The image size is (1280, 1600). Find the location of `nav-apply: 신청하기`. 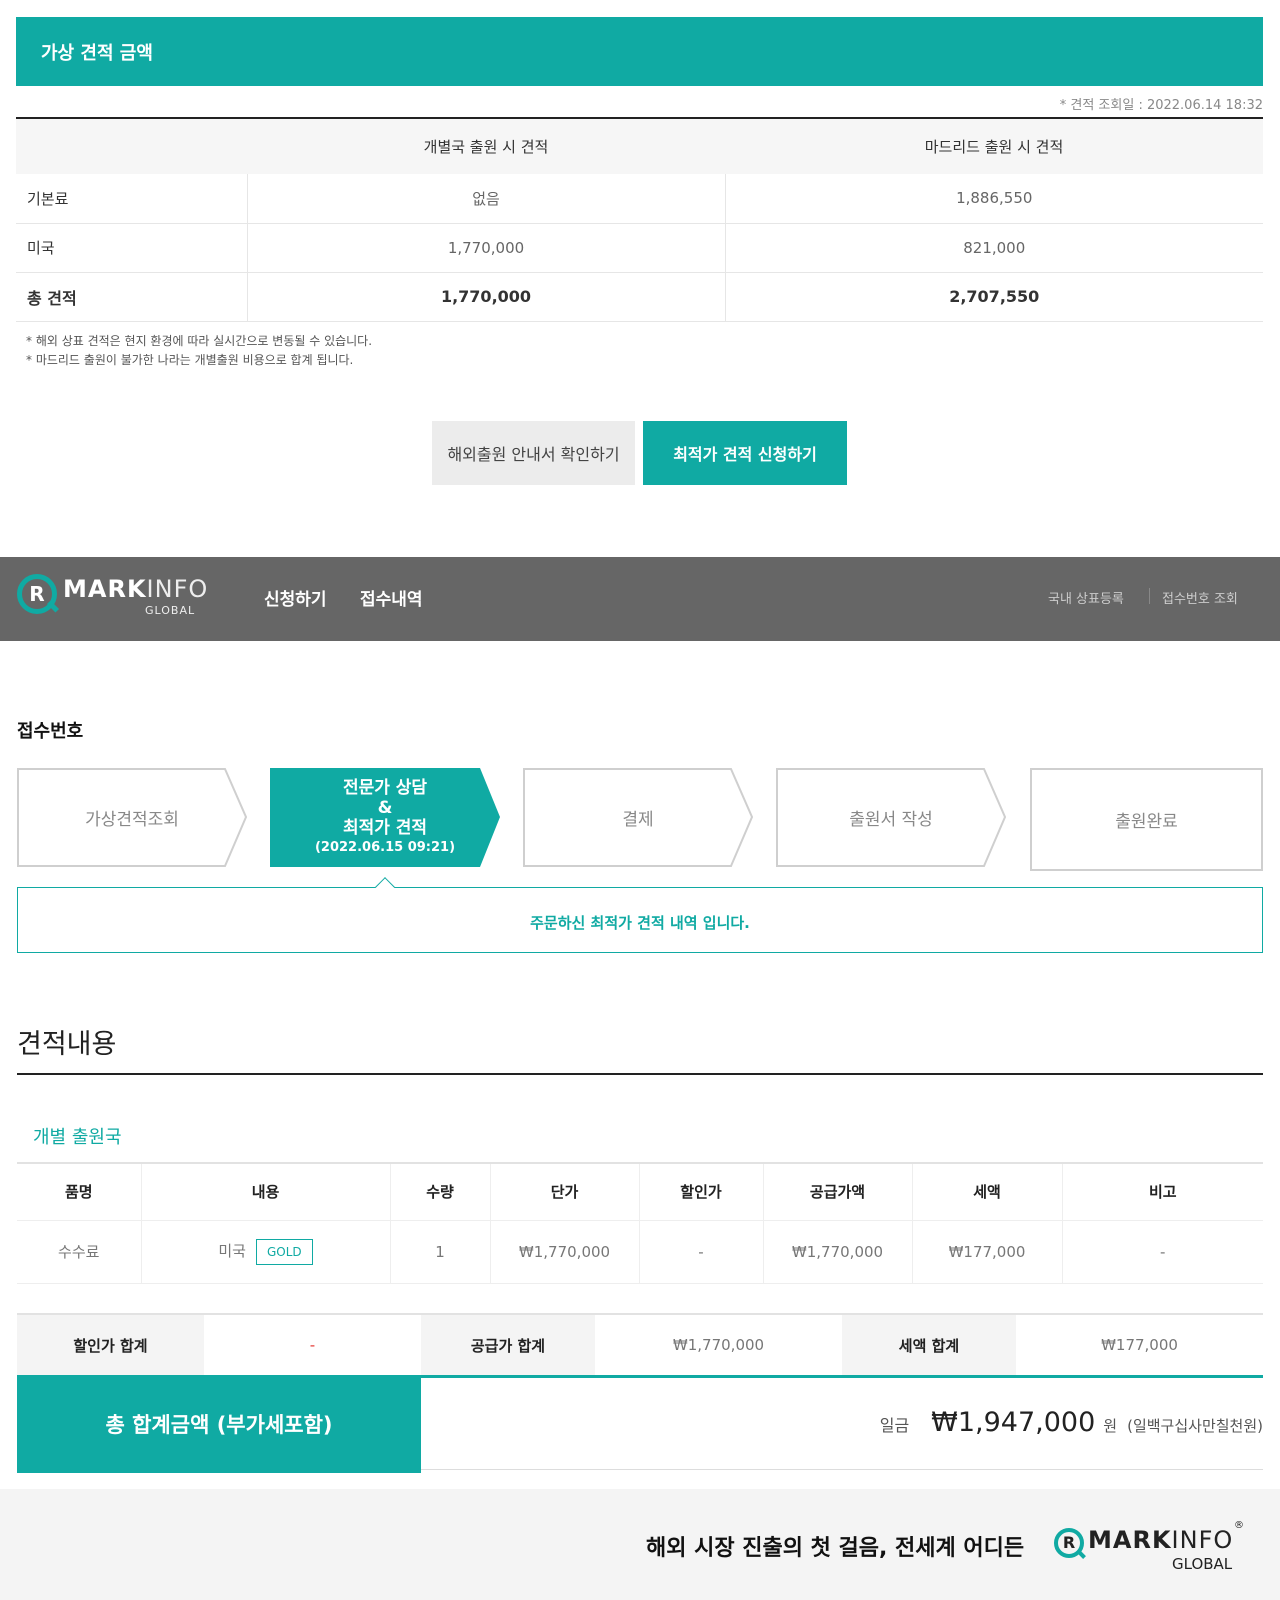

nav-apply: 신청하기 is located at coordinates (295, 597).